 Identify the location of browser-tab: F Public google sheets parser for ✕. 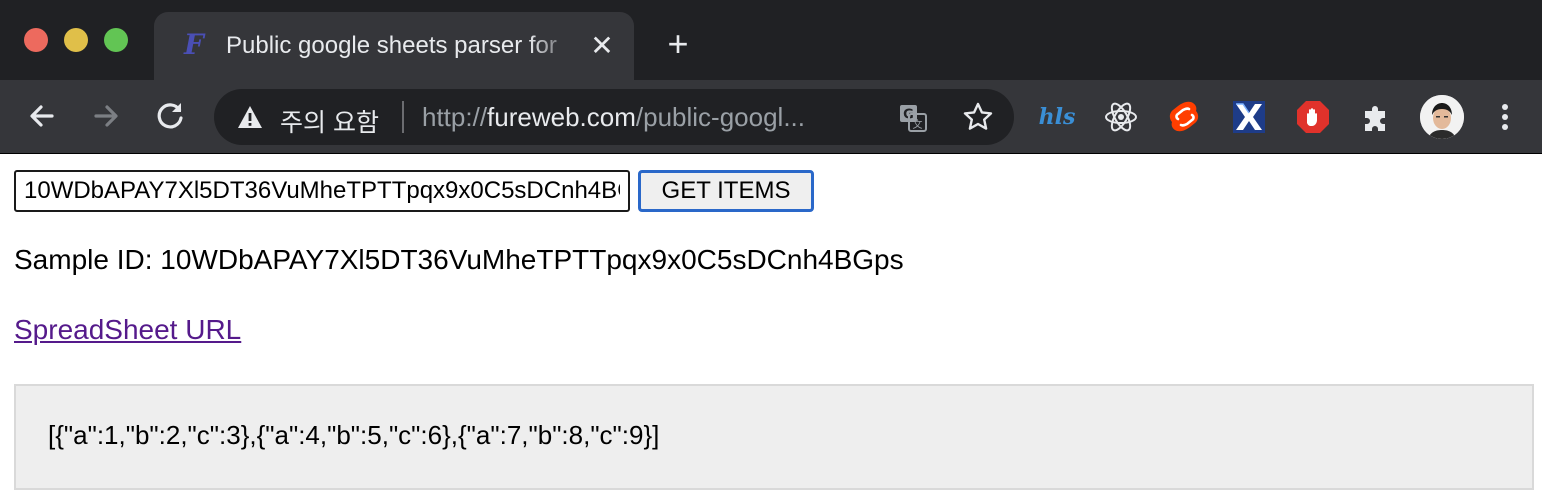
(394, 46).